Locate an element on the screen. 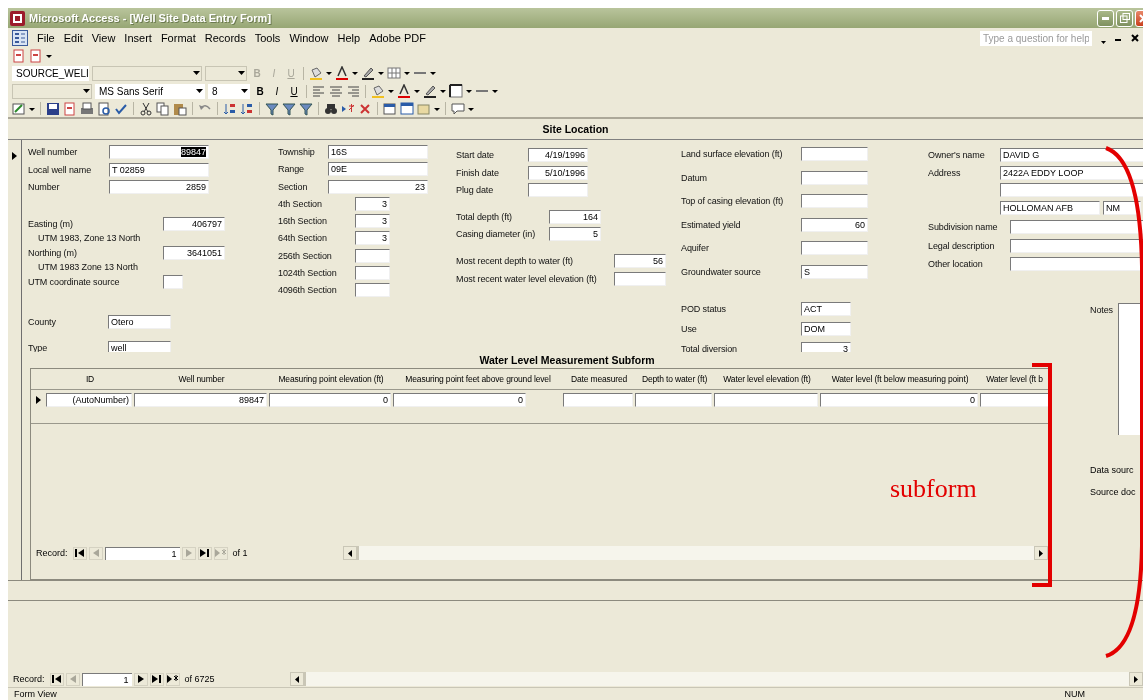 Image resolution: width=1143 pixels, height=700 pixels. format-button: U is located at coordinates (294, 91).